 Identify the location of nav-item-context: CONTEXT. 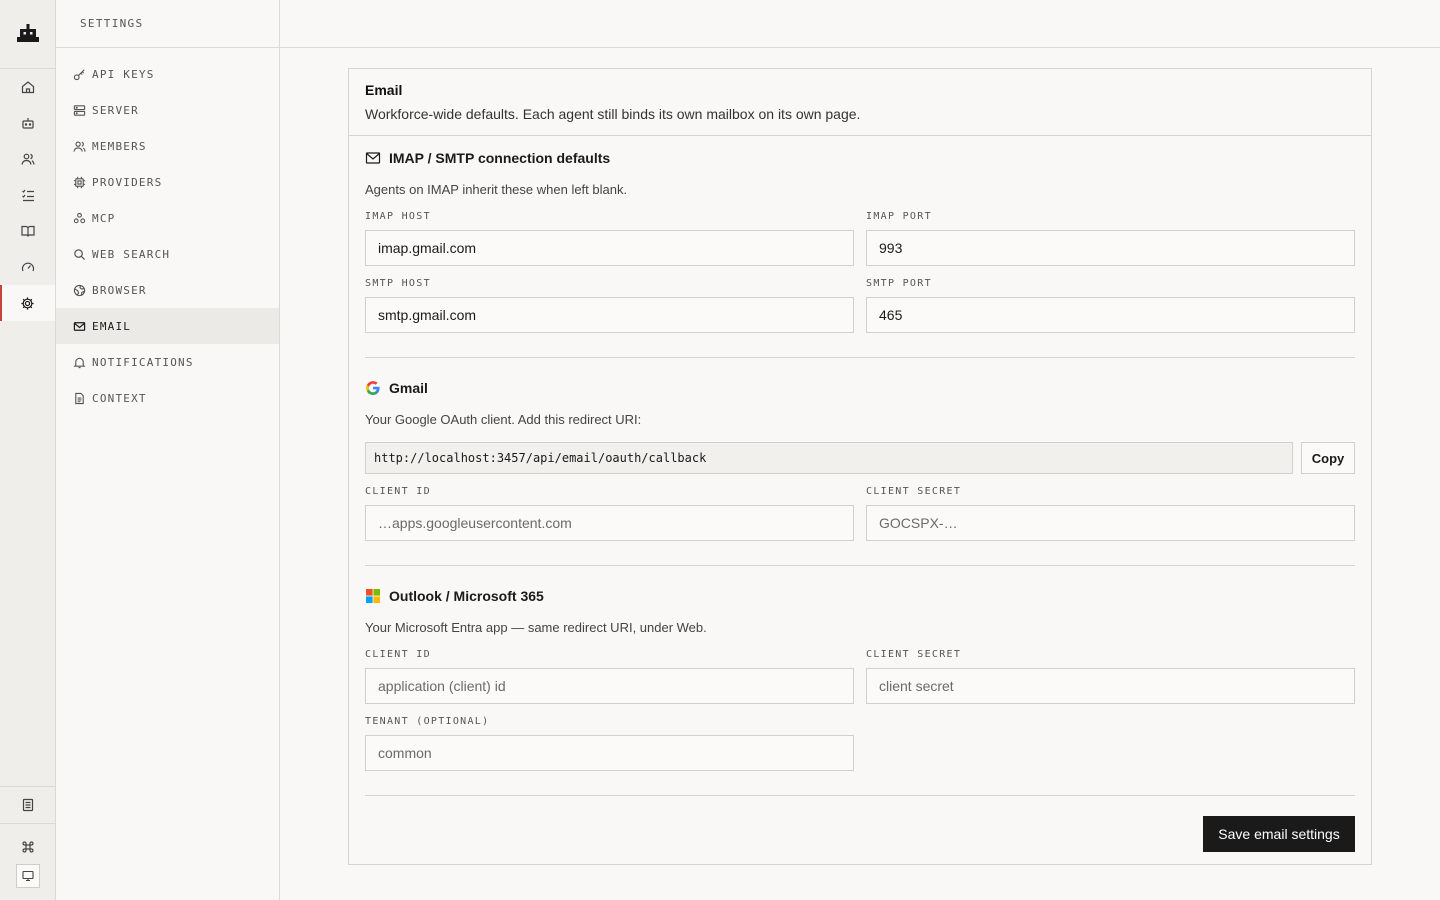
(167, 398).